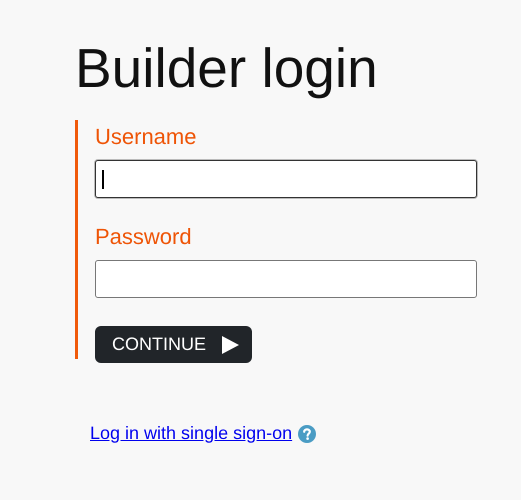  What do you see at coordinates (173, 344) in the screenshot?
I see `continue-button: CONTINUE` at bounding box center [173, 344].